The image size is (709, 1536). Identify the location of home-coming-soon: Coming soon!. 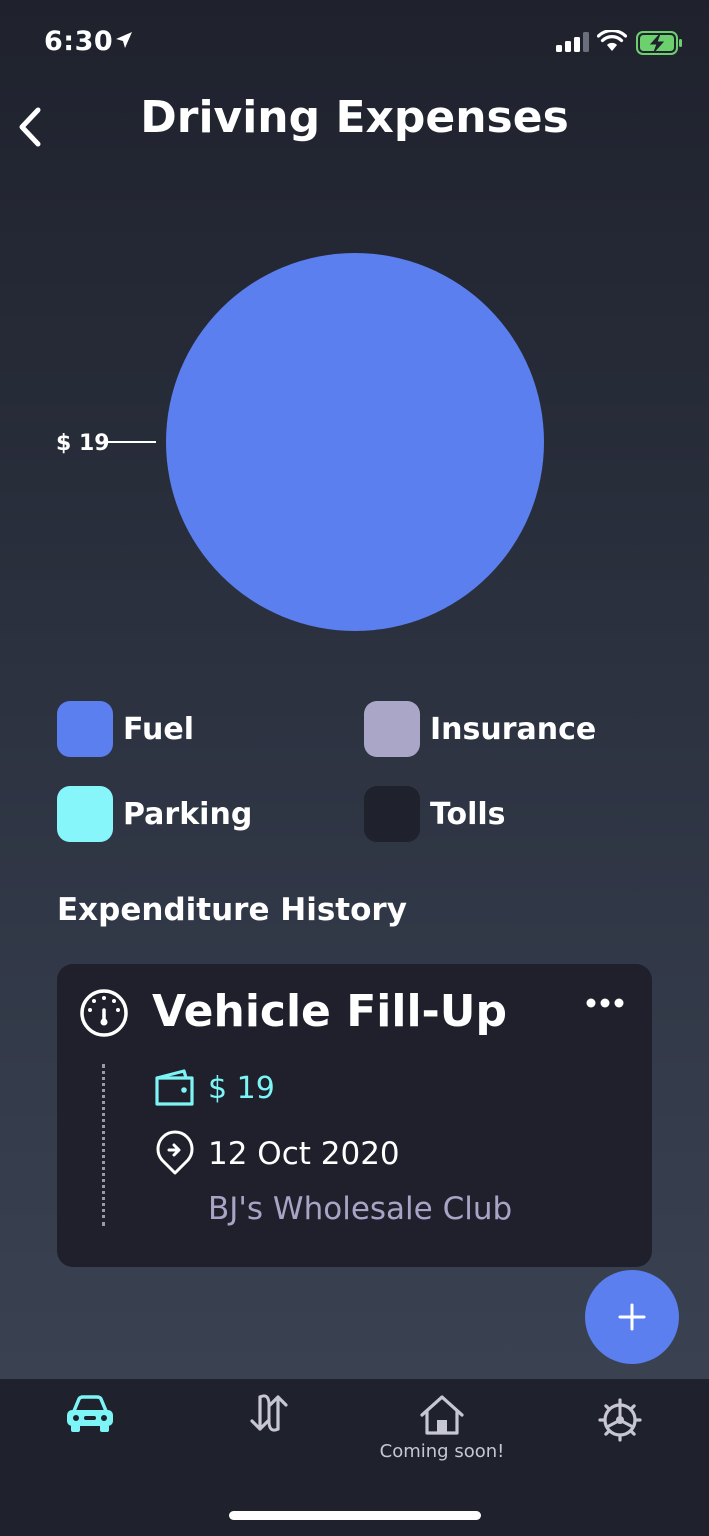
(442, 1451).